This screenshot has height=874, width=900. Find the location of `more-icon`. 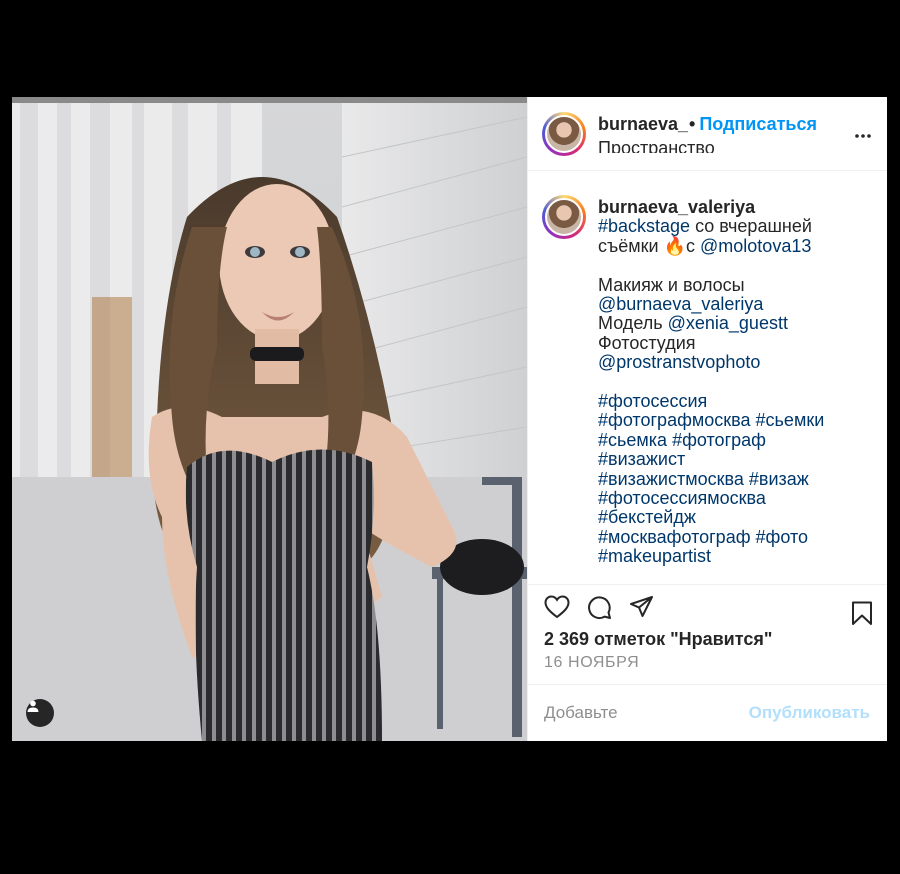

more-icon is located at coordinates (863, 136).